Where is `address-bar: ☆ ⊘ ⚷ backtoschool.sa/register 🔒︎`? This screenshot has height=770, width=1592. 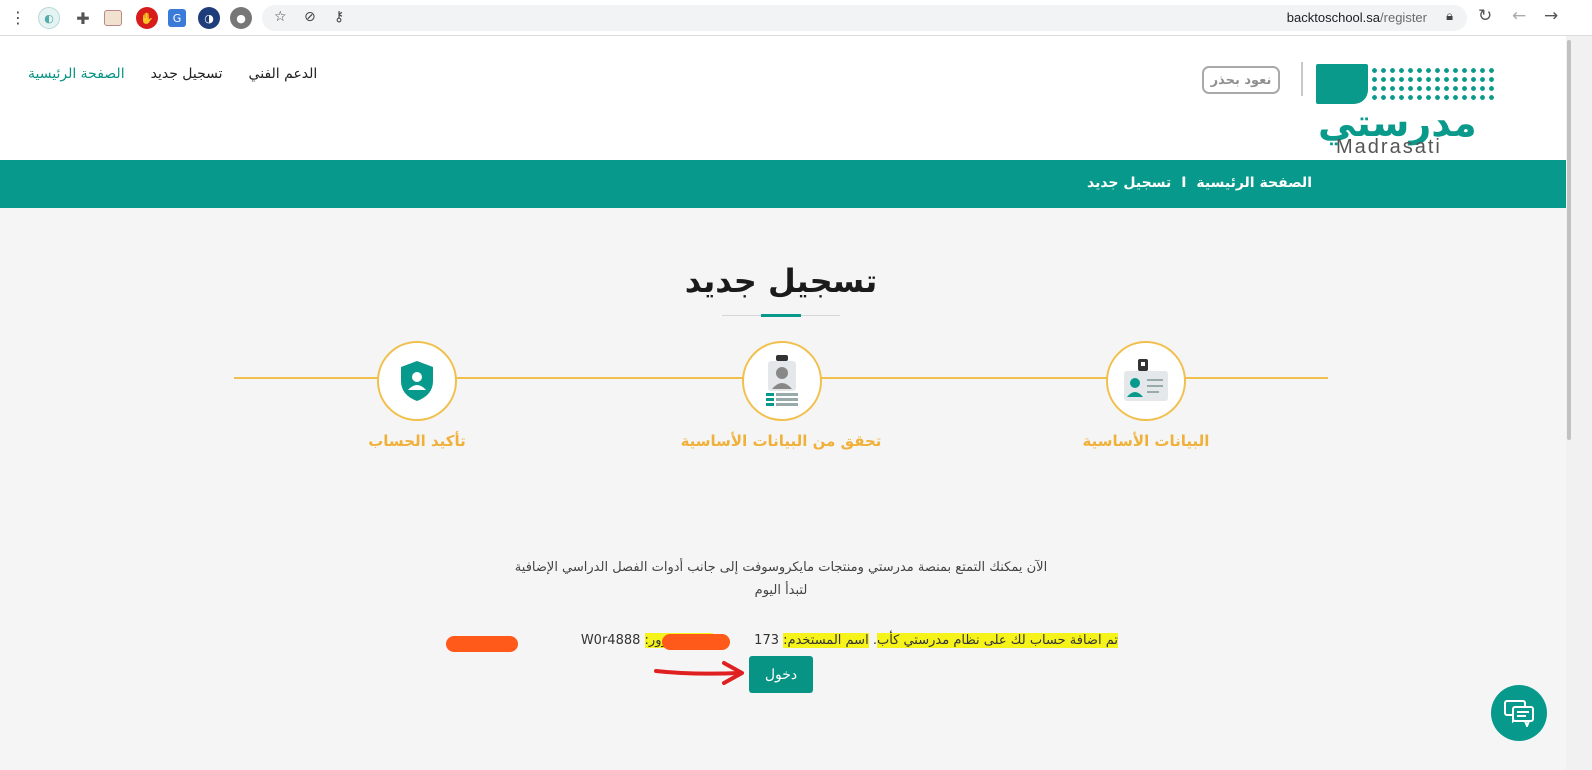 address-bar: ☆ ⊘ ⚷ backtoschool.sa/register 🔒︎ is located at coordinates (864, 18).